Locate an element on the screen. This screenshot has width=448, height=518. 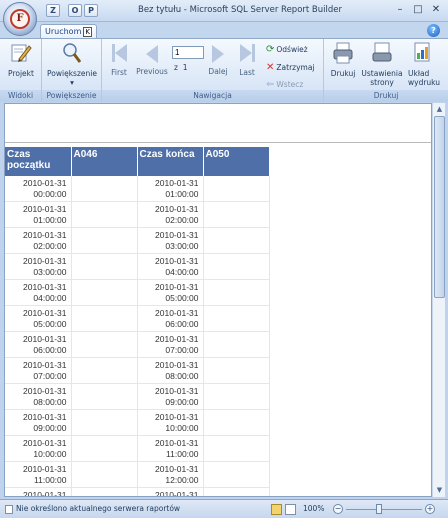
column-header: A046 is located at coordinates (104, 161).